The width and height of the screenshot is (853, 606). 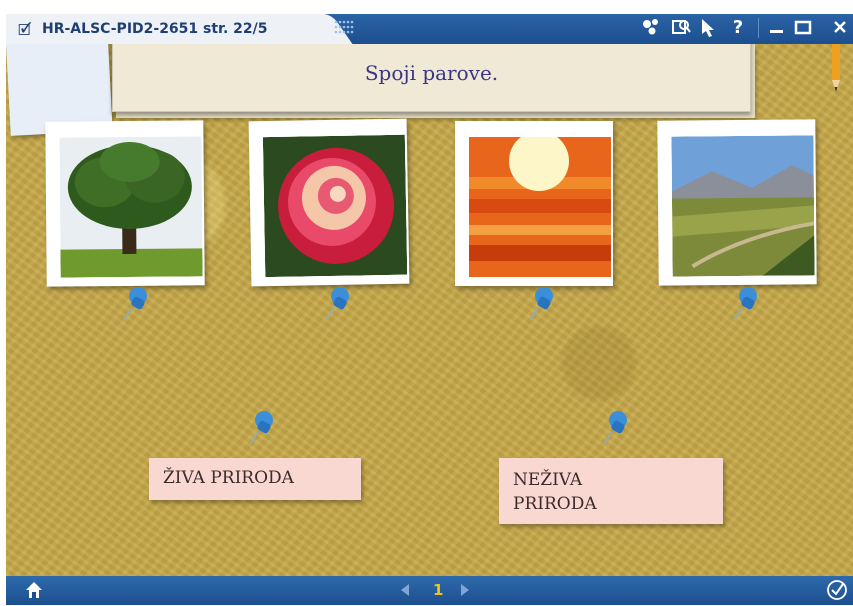 I want to click on photo-landscape, so click(x=737, y=202).